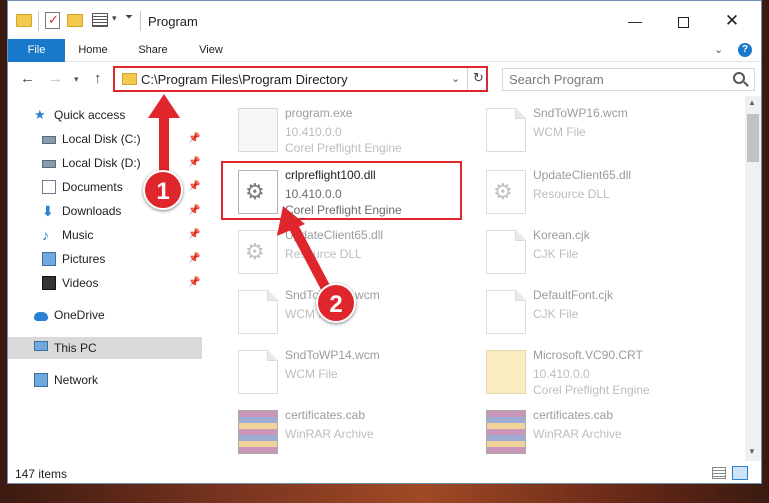 The height and width of the screenshot is (503, 769). Describe the element at coordinates (41, 380) in the screenshot. I see `network-icon` at that location.